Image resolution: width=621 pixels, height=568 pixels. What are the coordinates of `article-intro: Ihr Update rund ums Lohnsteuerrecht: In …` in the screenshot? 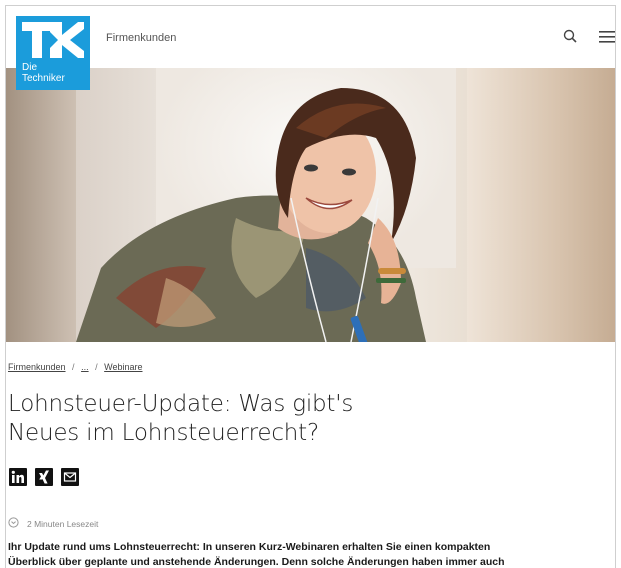 It's located at (311, 554).